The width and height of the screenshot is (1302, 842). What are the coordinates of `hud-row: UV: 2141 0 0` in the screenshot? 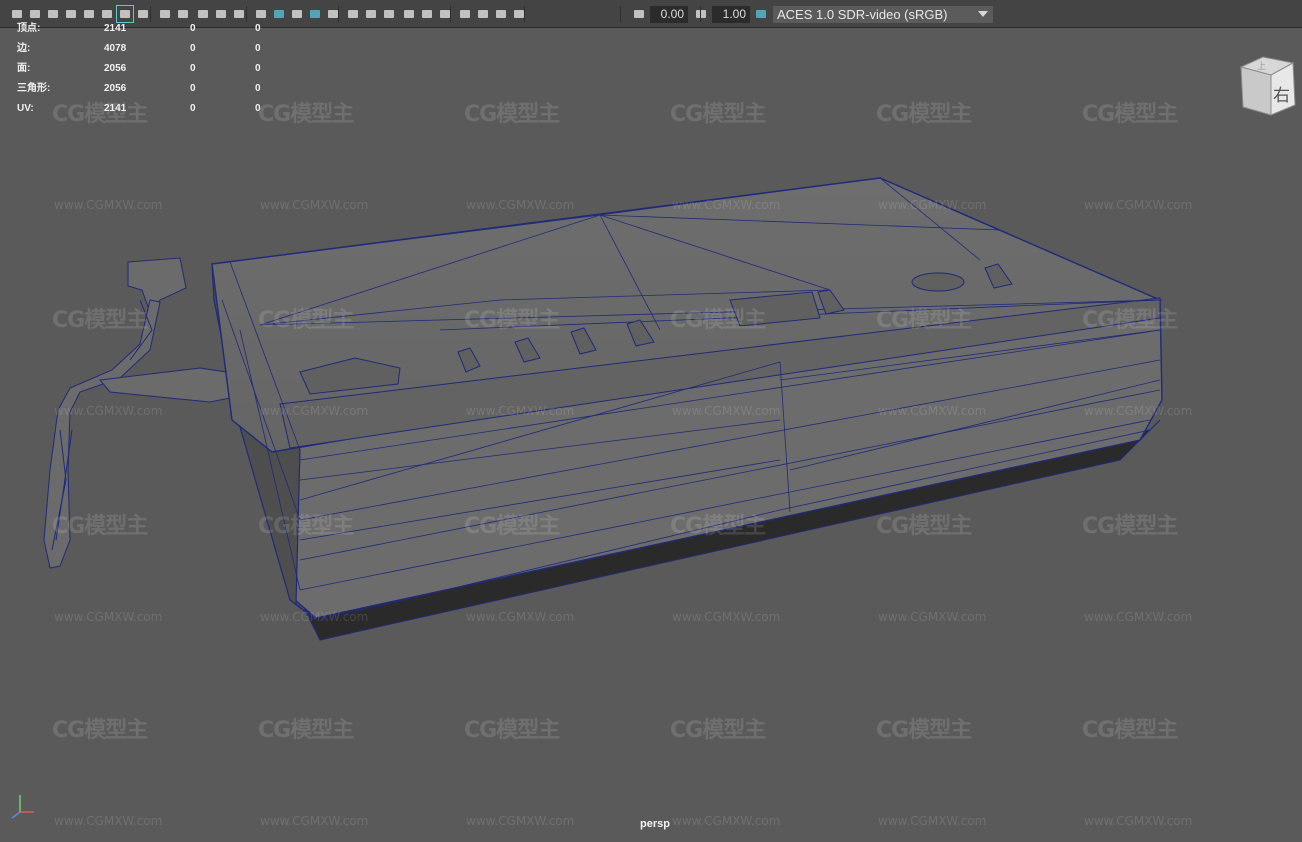 It's located at (135, 109).